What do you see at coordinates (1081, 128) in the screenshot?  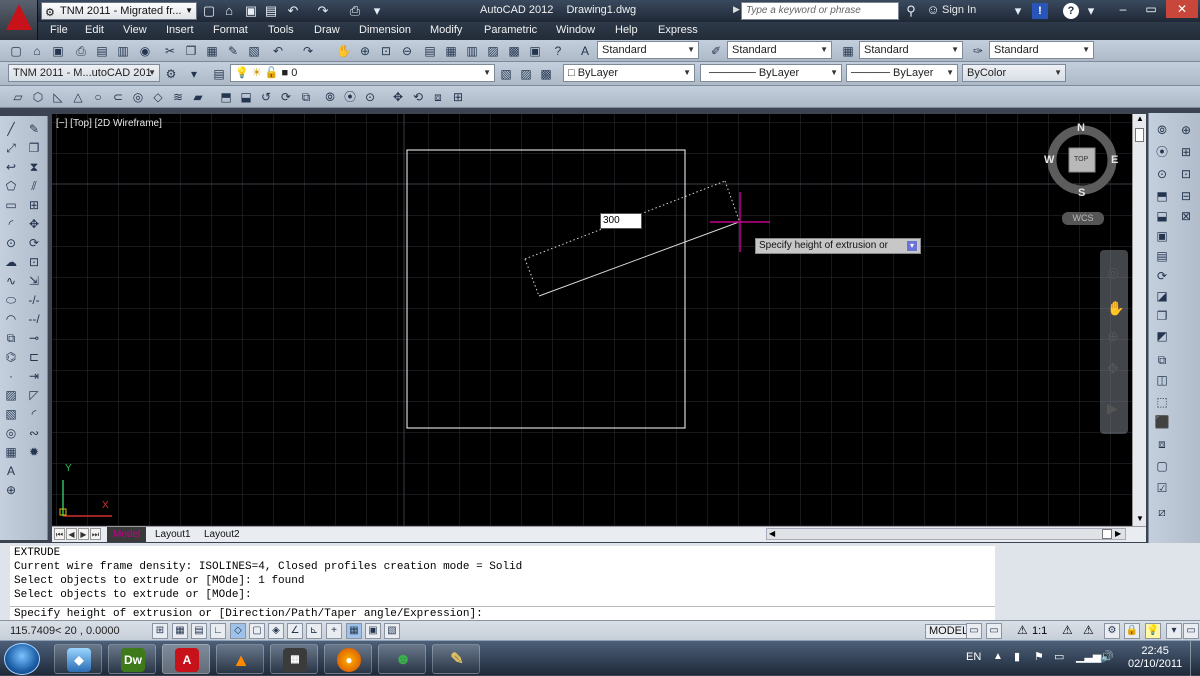 I see `compass-north: N` at bounding box center [1081, 128].